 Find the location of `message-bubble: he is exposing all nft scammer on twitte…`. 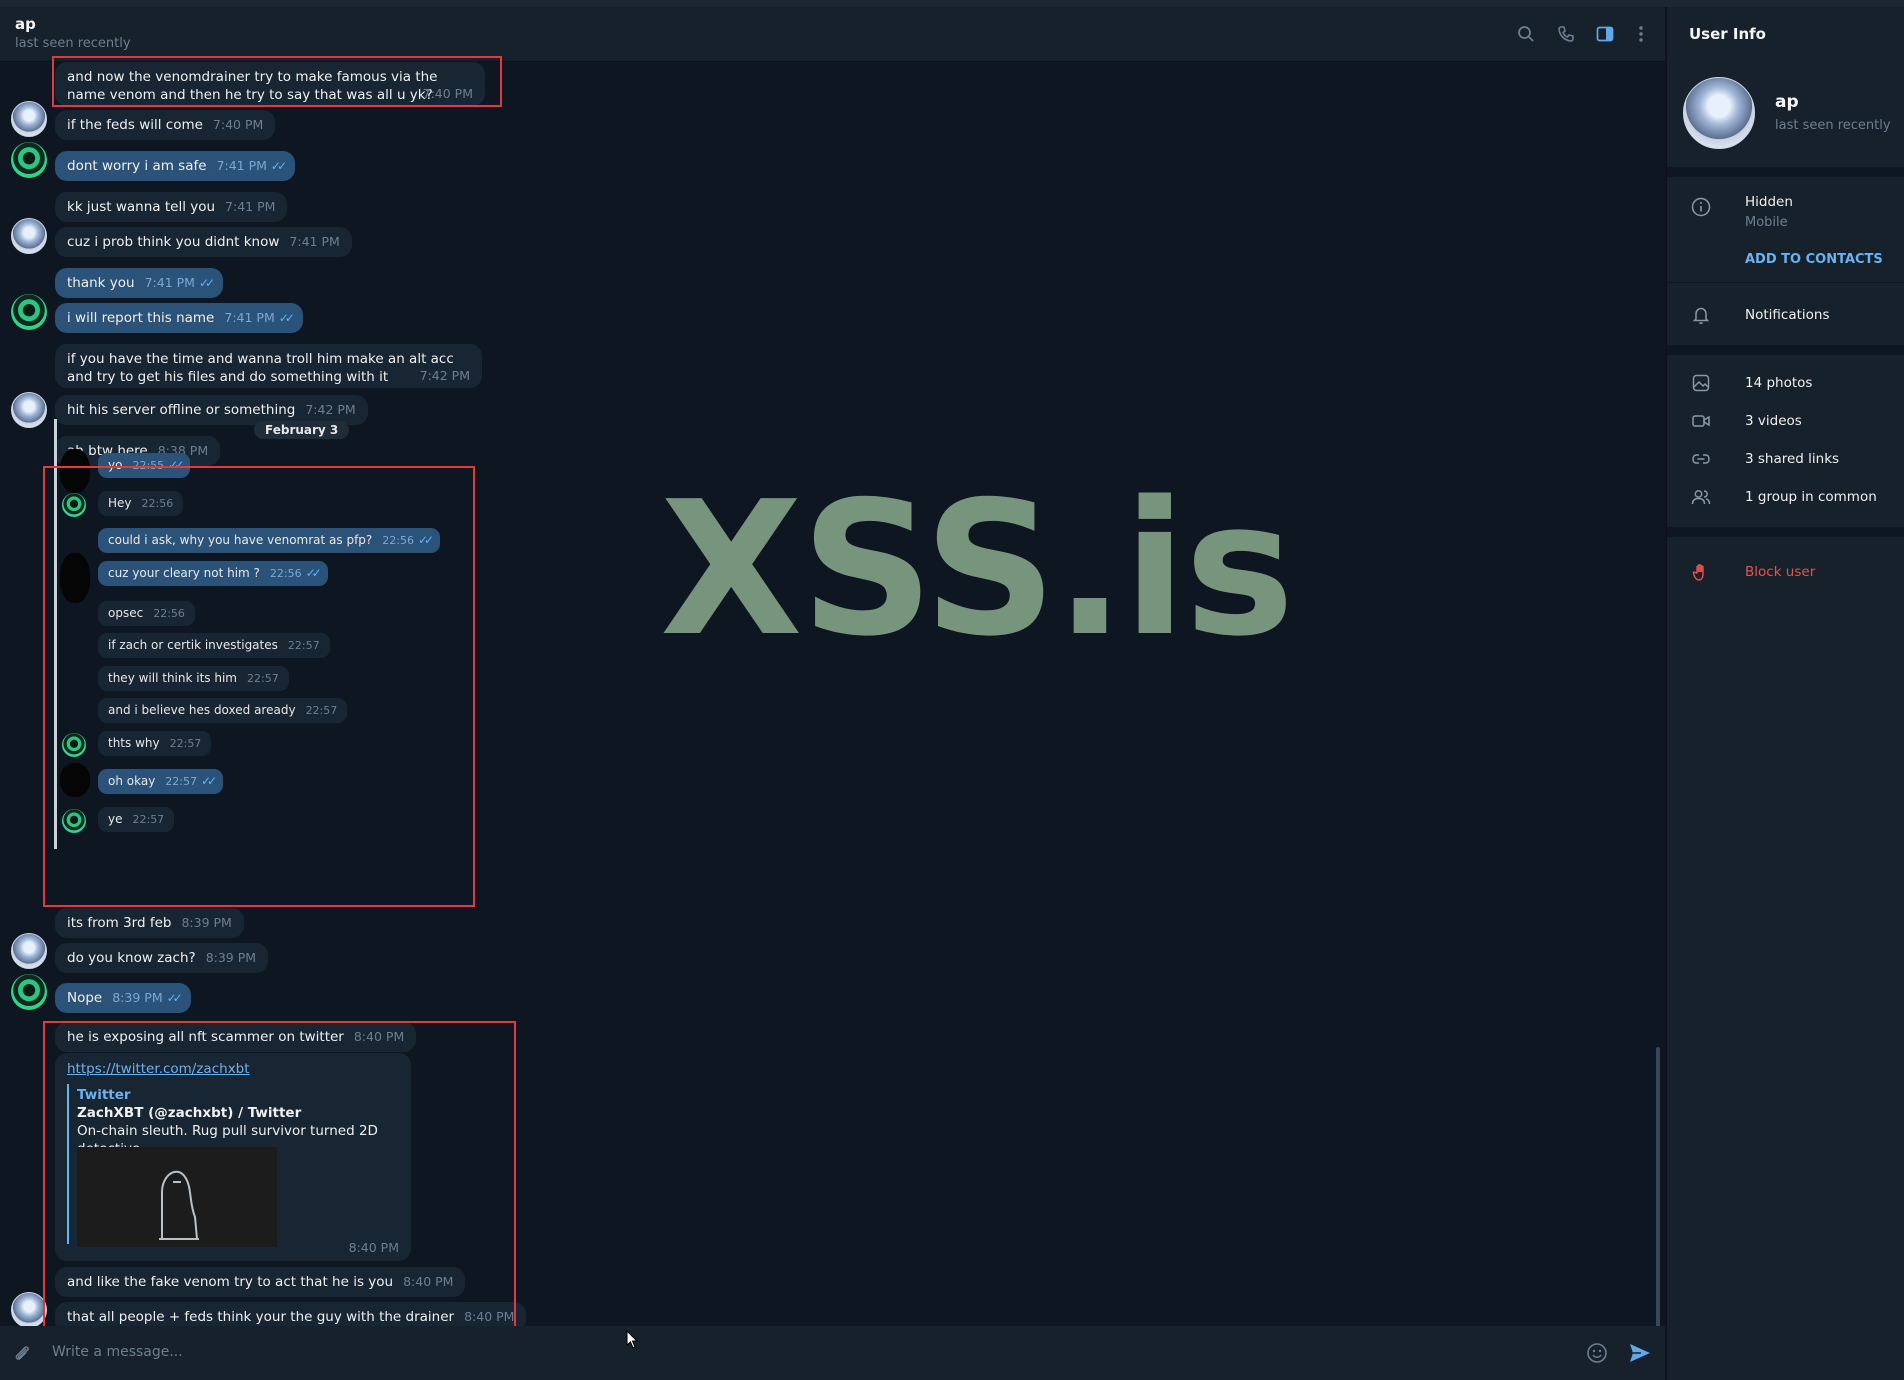

message-bubble: he is exposing all nft scammer on twitte… is located at coordinates (236, 1037).